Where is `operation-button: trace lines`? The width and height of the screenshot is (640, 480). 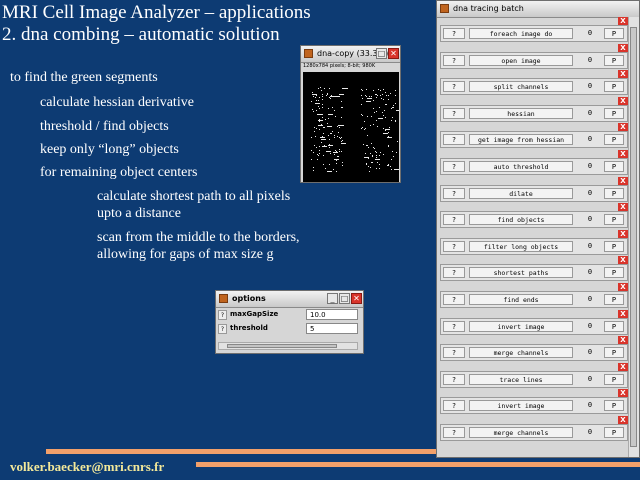 operation-button: trace lines is located at coordinates (521, 379).